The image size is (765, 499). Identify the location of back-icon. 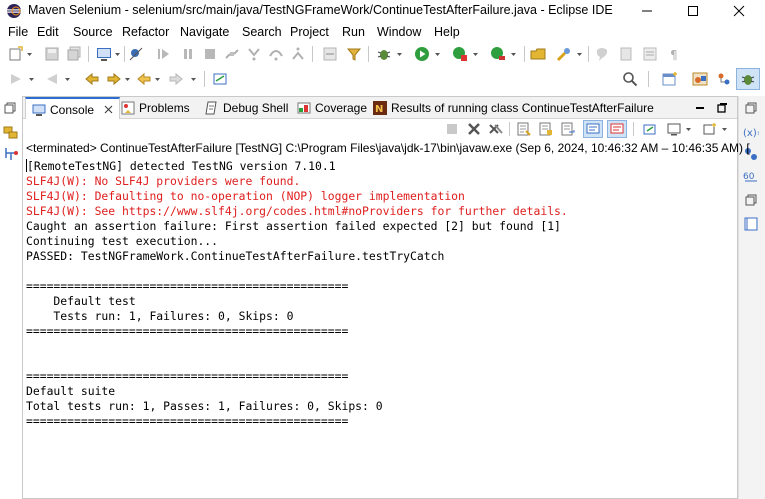
(144, 79).